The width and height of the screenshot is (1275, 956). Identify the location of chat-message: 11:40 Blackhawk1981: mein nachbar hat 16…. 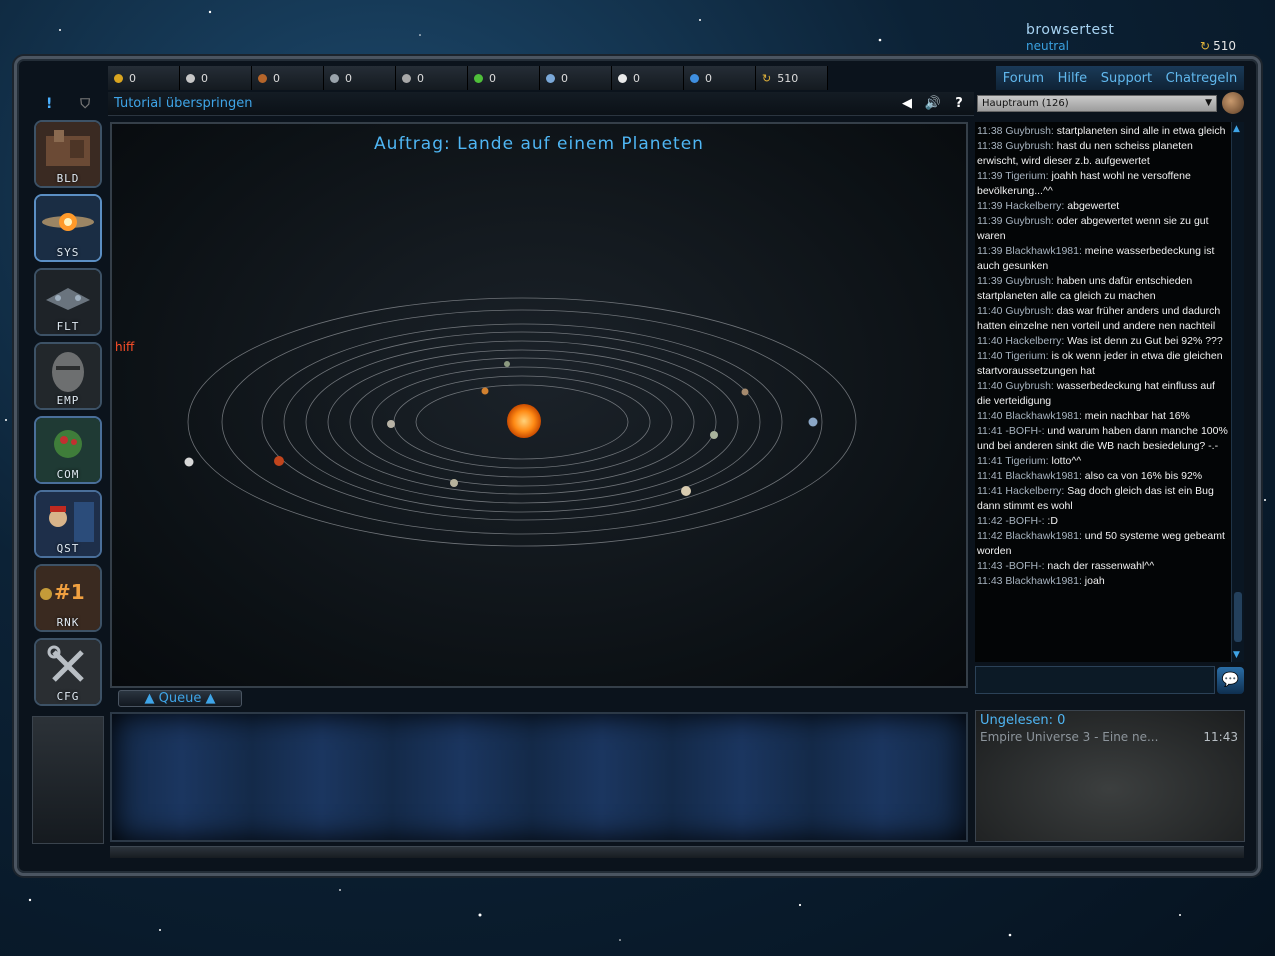
(1083, 416).